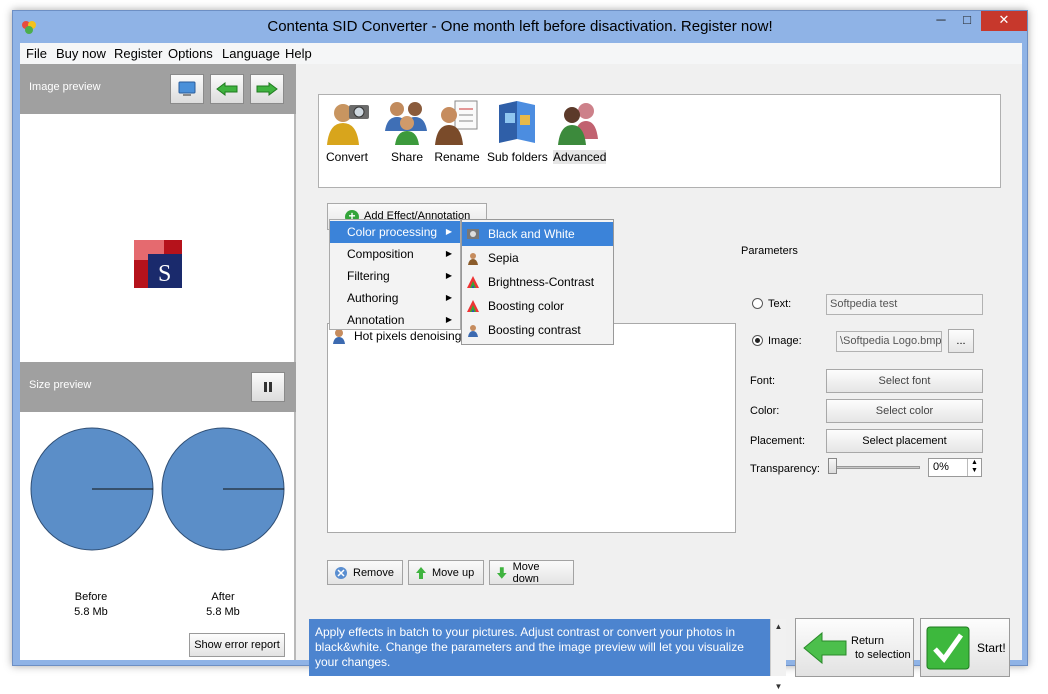 The height and width of the screenshot is (694, 1048). What do you see at coordinates (501, 572) in the screenshot?
I see `arrow-down-icon` at bounding box center [501, 572].